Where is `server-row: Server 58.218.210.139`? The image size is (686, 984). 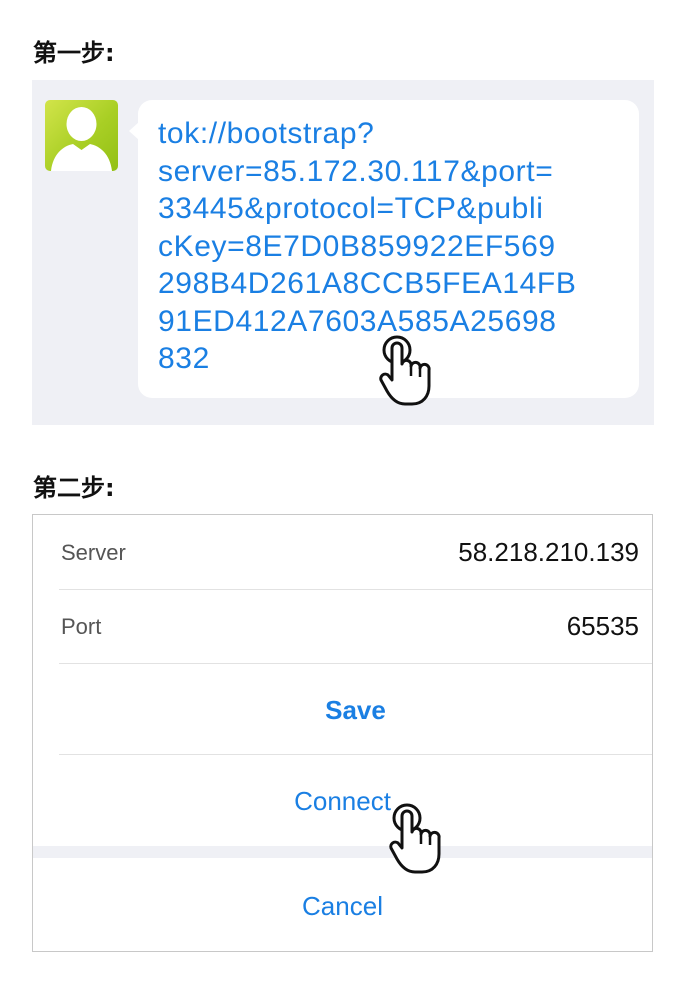
server-row: Server 58.218.210.139 is located at coordinates (355, 552).